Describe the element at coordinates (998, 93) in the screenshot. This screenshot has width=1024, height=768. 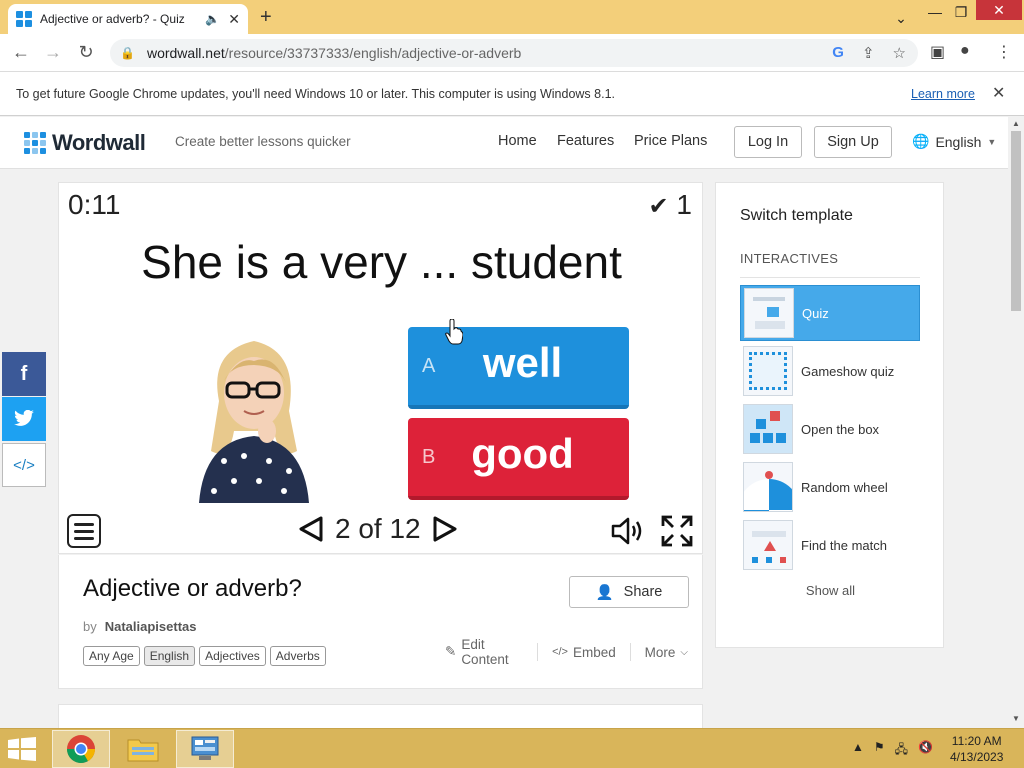
I see `infobar-close-icon: ✕` at that location.